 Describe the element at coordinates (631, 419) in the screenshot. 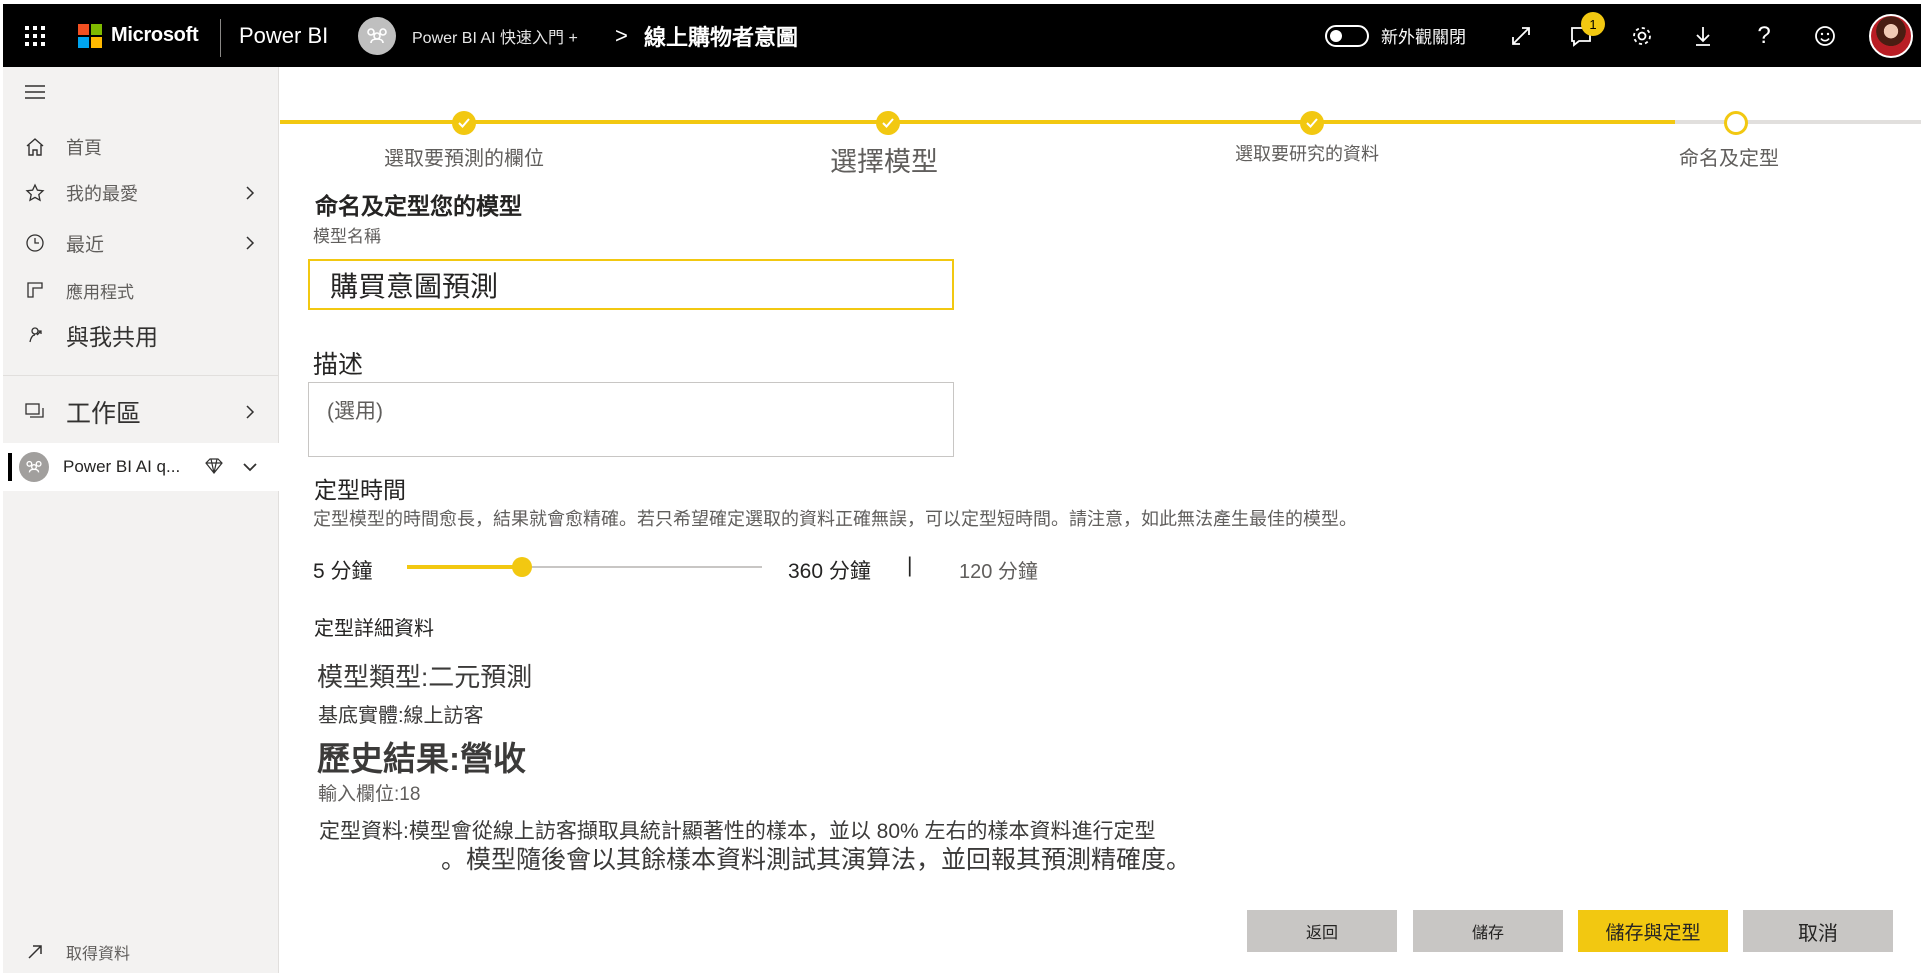

I see `description-input` at that location.